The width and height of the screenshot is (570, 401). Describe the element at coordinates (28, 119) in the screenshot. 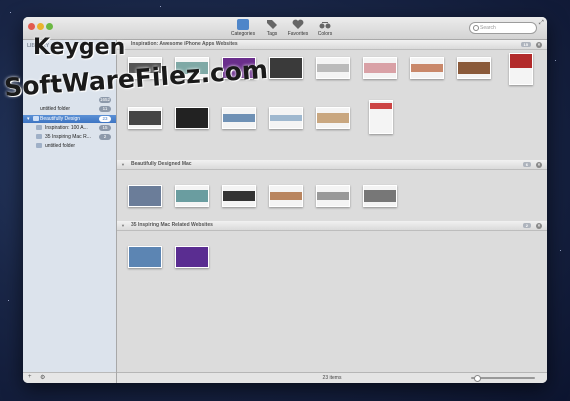

I see `disclosure-triangle-icon: ▾` at that location.